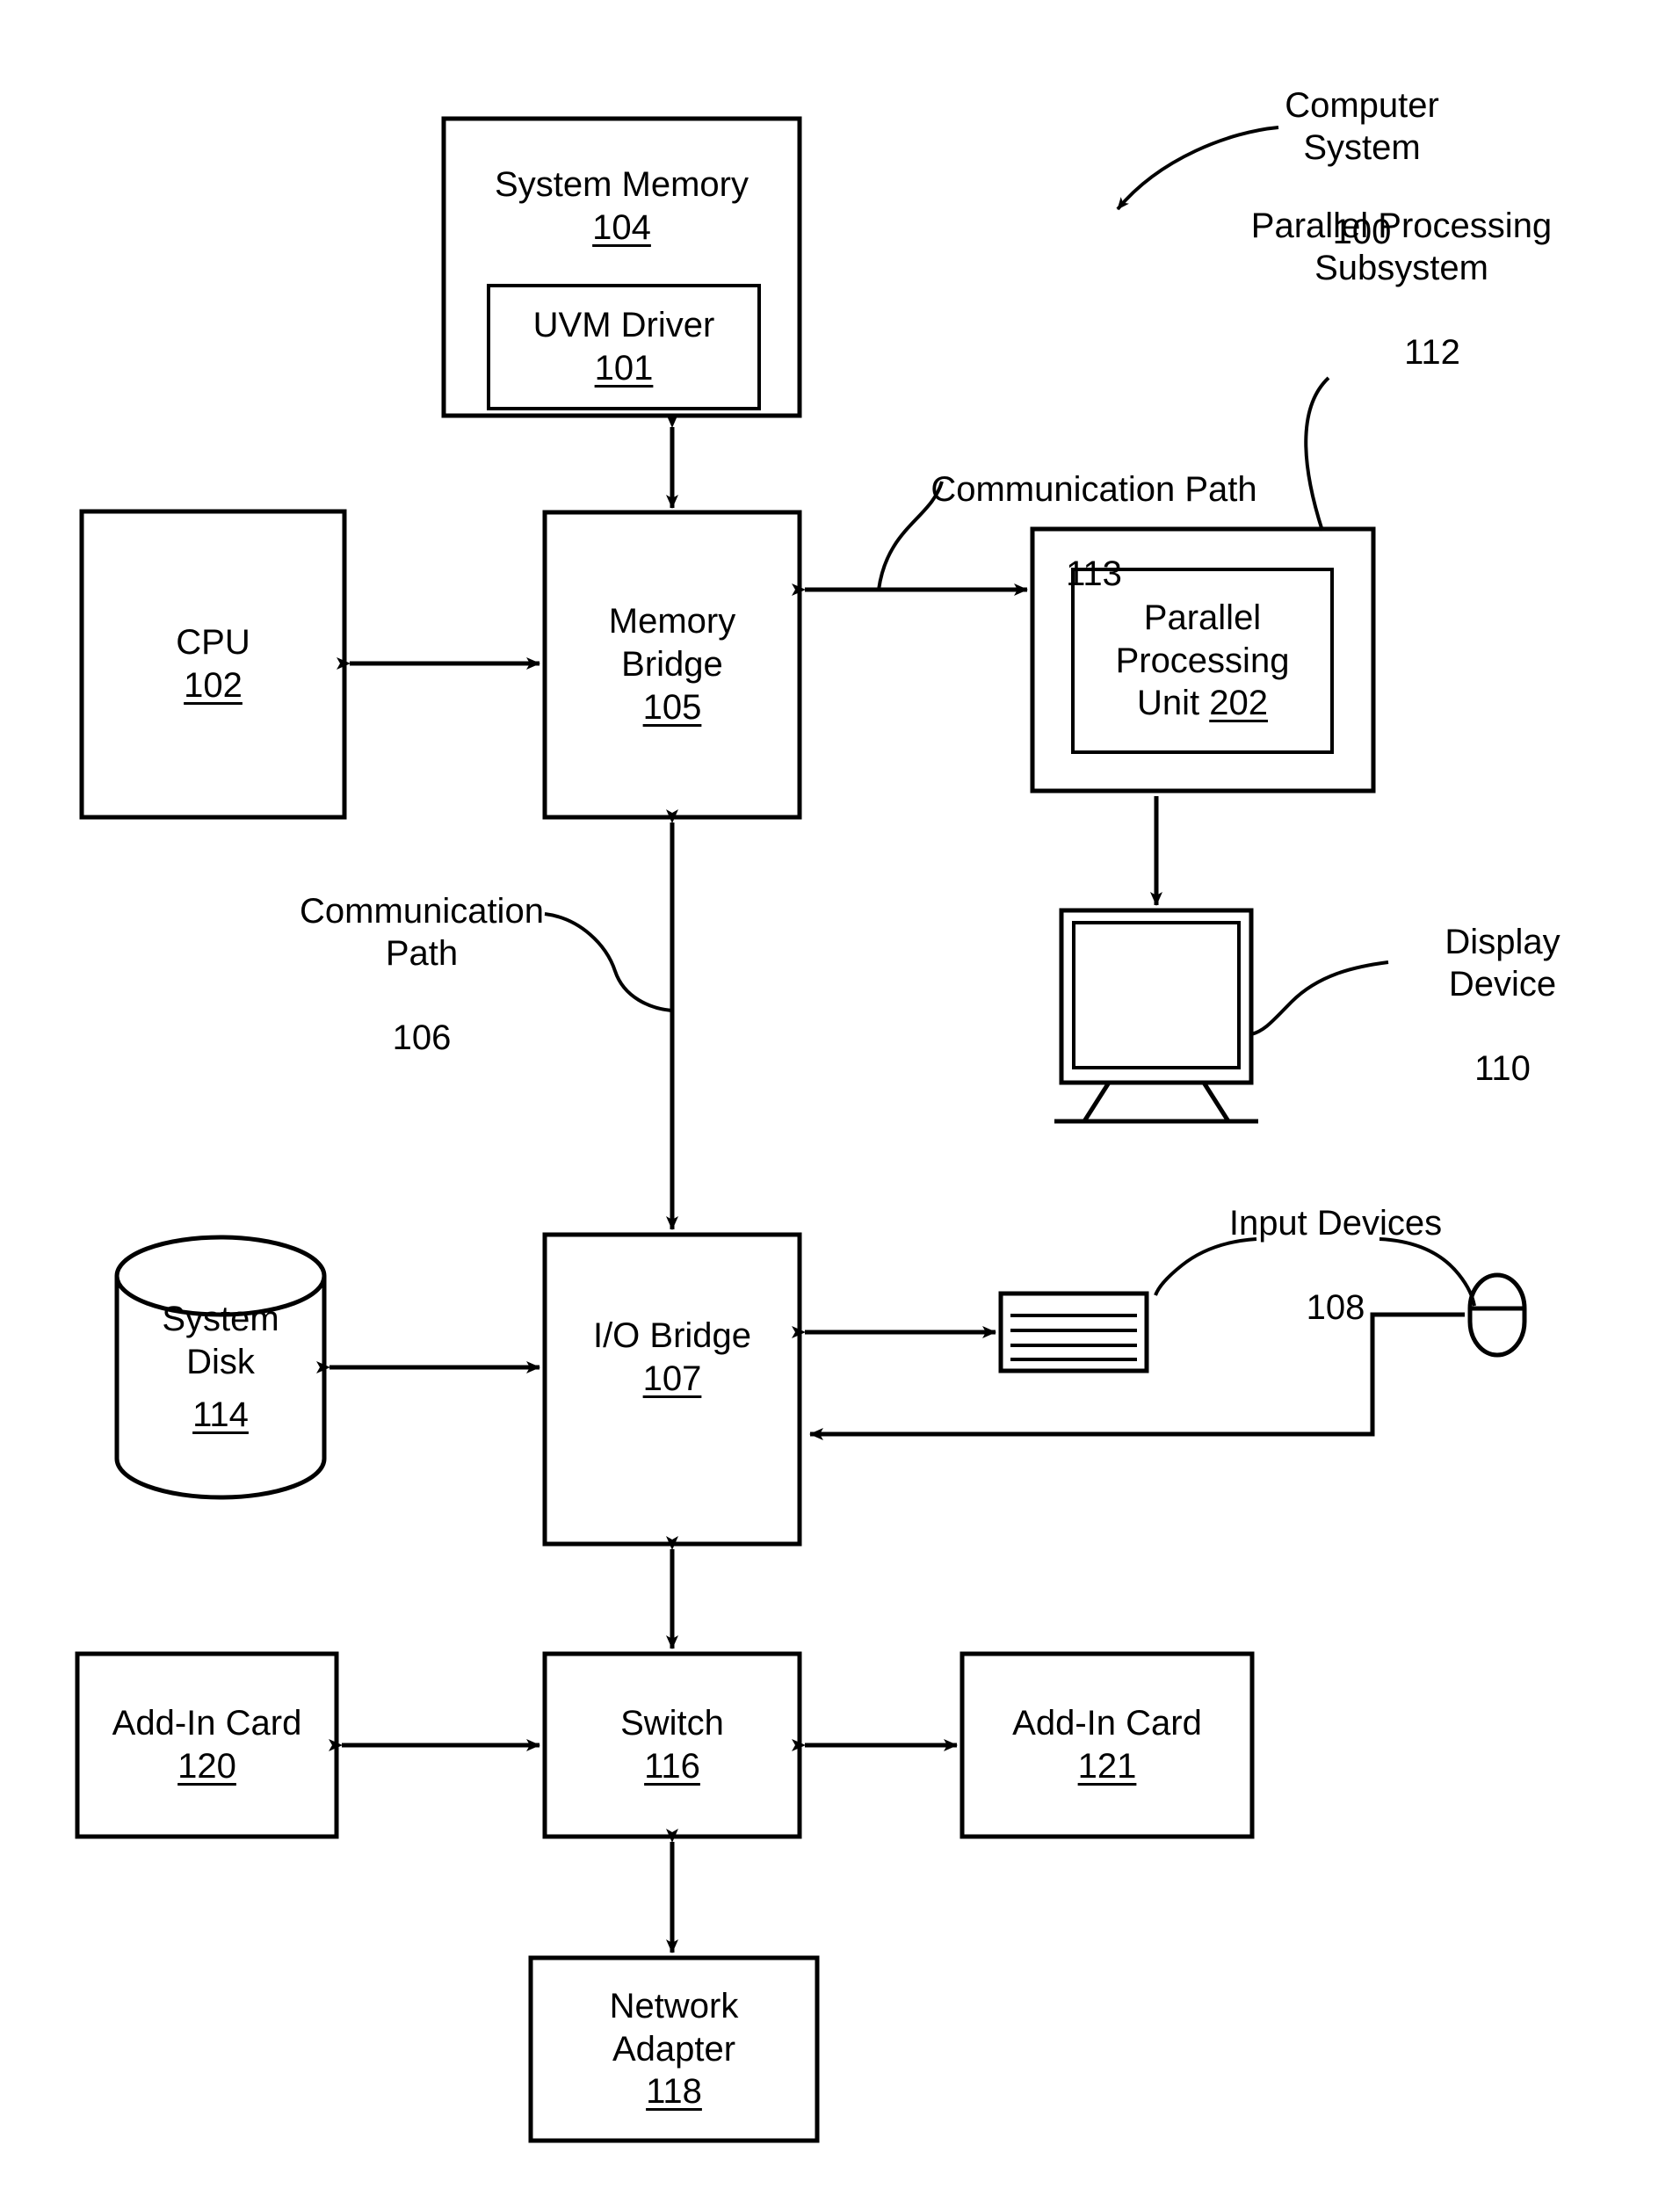  I want to click on system-disk-cylinder, so click(220, 1367).